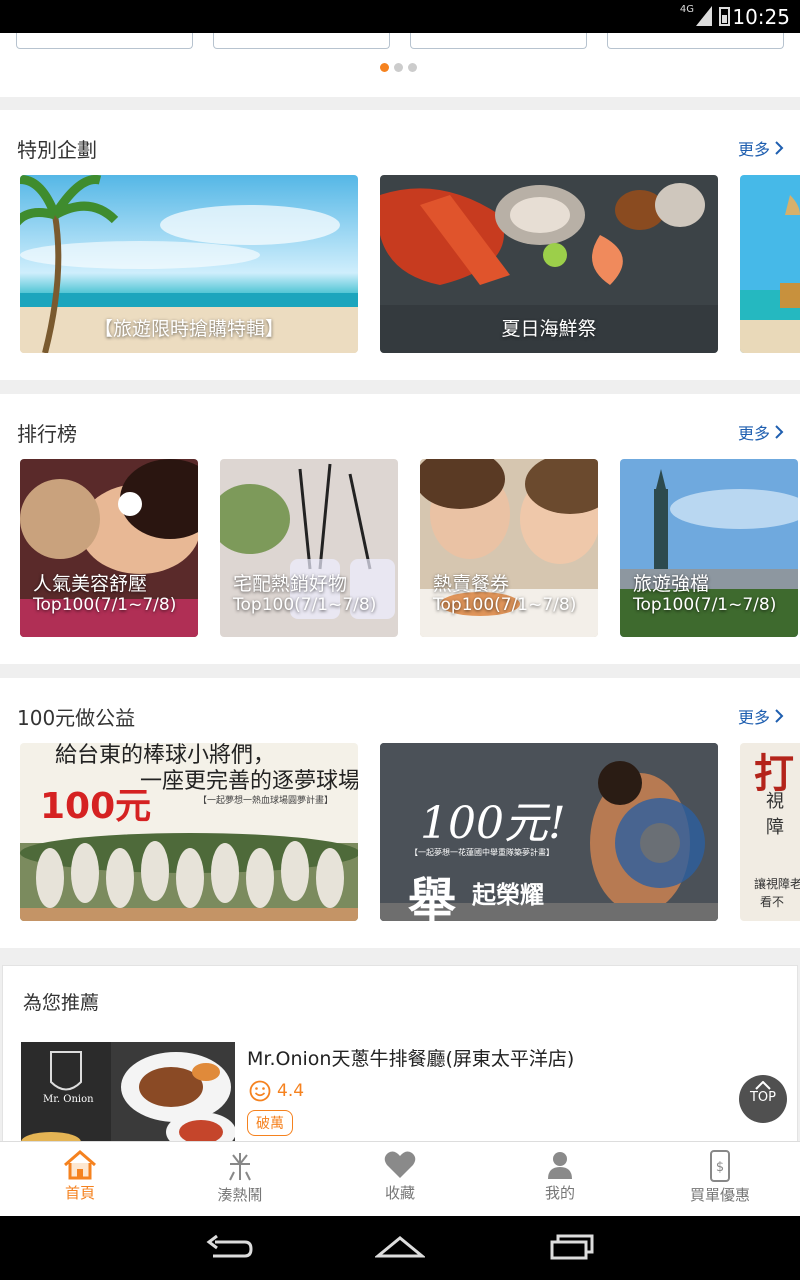  Describe the element at coordinates (290, 584) in the screenshot. I see `tile-title: 宅配熱銷好物` at that location.